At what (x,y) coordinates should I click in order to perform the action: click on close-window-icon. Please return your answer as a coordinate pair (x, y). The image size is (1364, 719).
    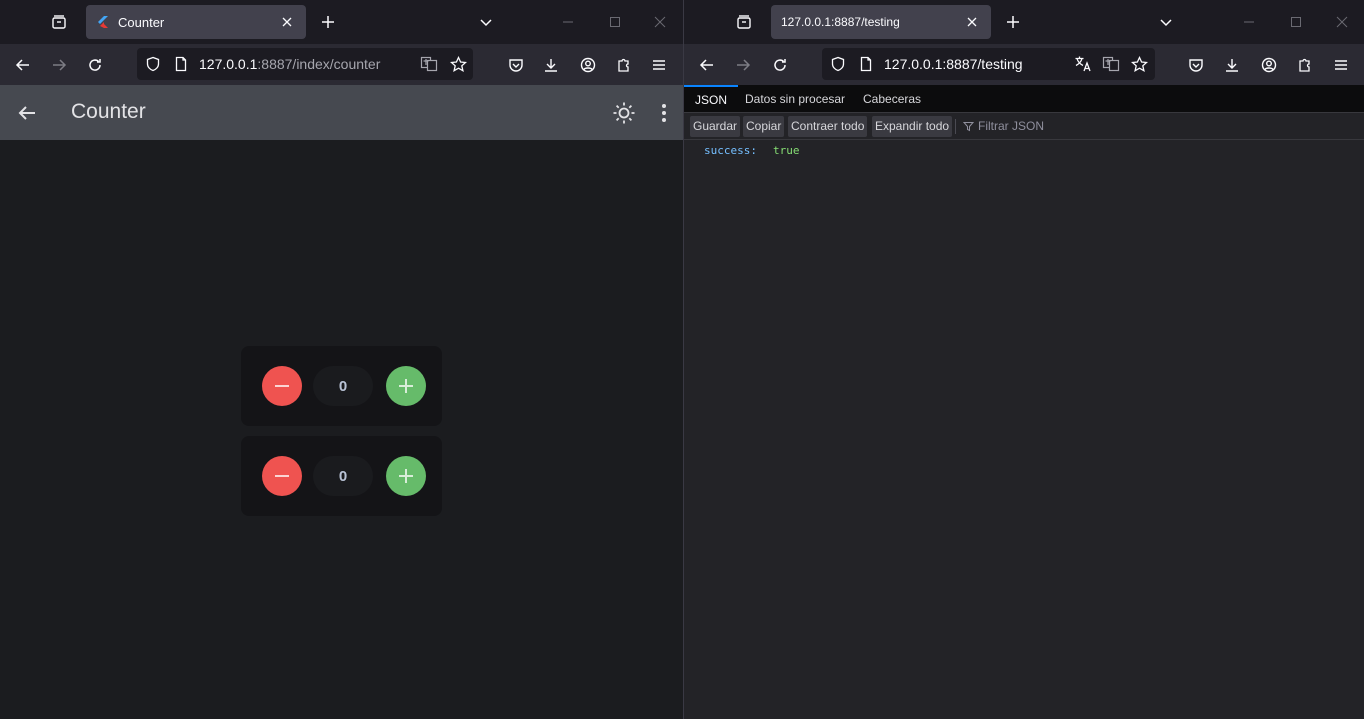
    Looking at the image, I should click on (1342, 22).